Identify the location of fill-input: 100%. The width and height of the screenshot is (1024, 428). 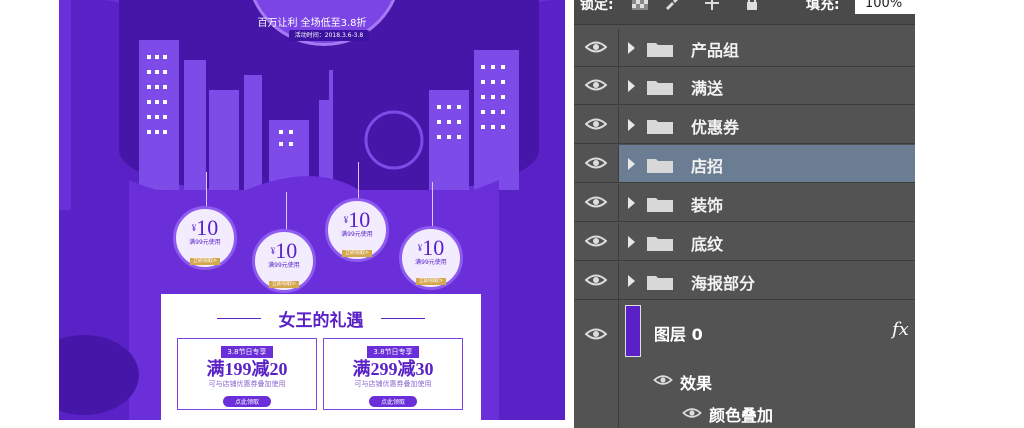
(895, 7).